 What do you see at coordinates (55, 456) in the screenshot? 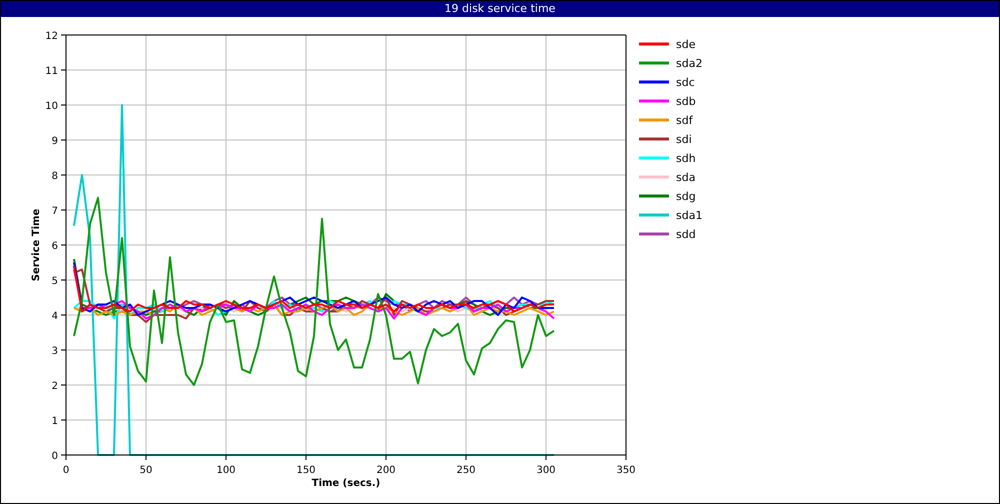
I see `y-tick-label: 0` at bounding box center [55, 456].